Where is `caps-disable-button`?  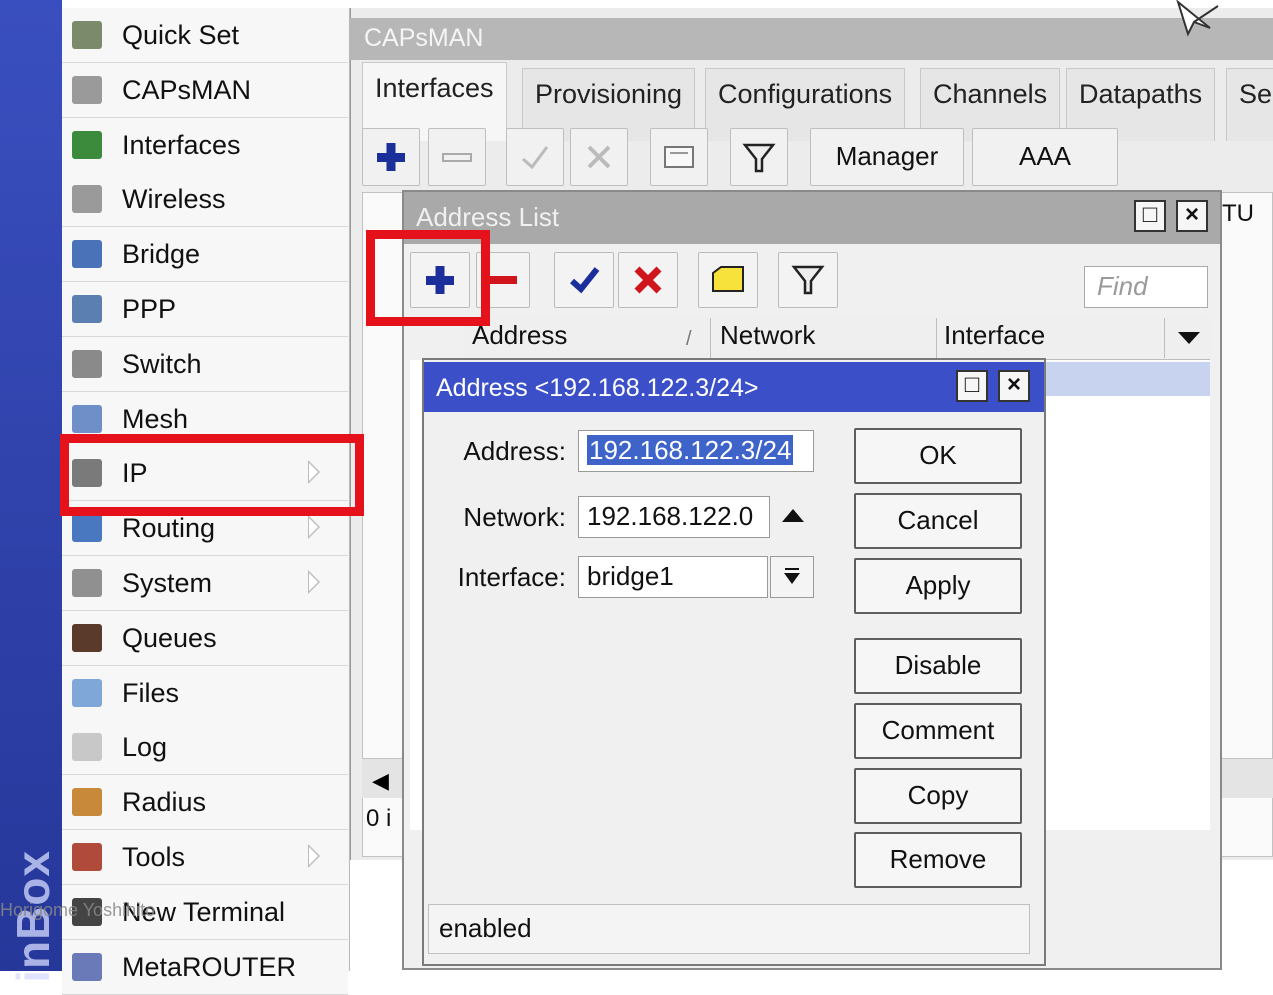
caps-disable-button is located at coordinates (599, 157).